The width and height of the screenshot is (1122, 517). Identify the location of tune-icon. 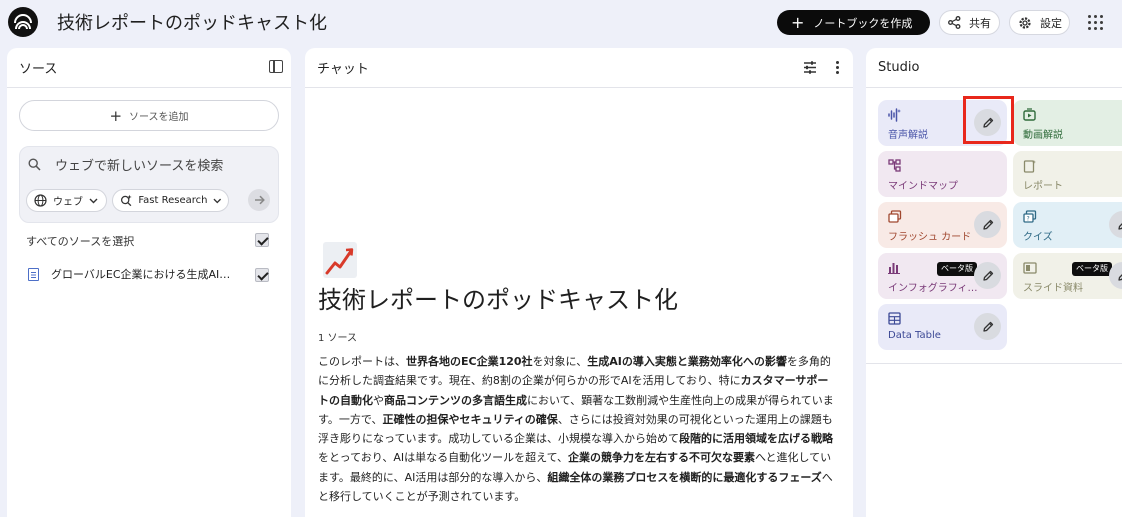
(810, 67).